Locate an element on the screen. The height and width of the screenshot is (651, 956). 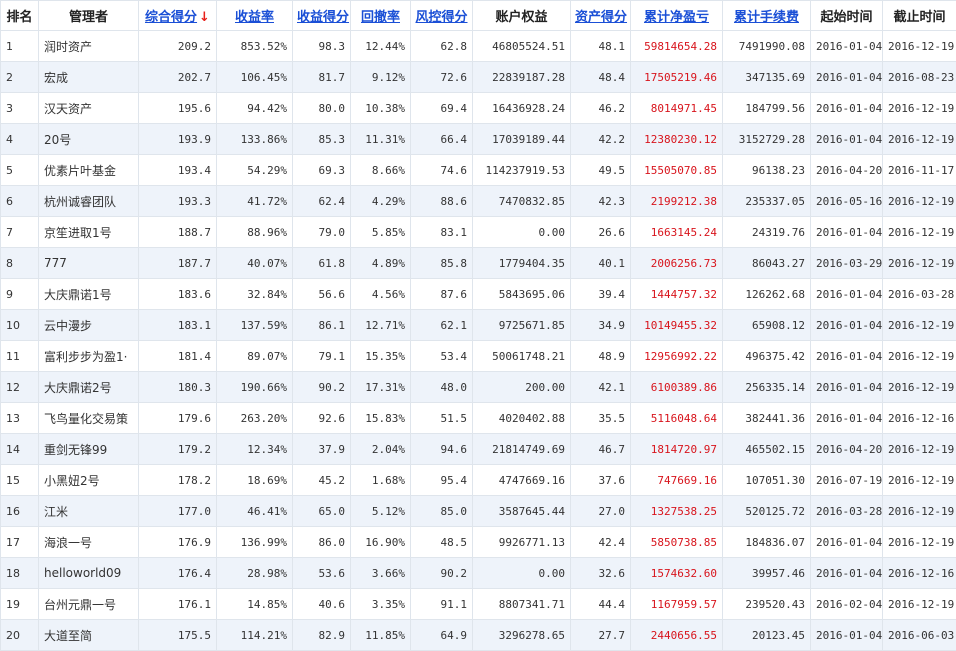
cell-total-score: 209.2 is located at coordinates (178, 46).